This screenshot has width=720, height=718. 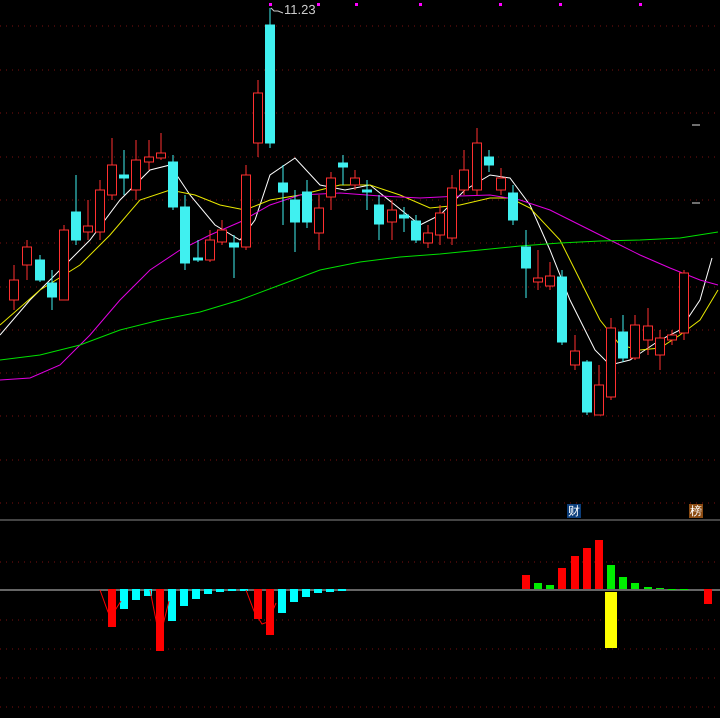 I want to click on leader-line, so click(x=277, y=11).